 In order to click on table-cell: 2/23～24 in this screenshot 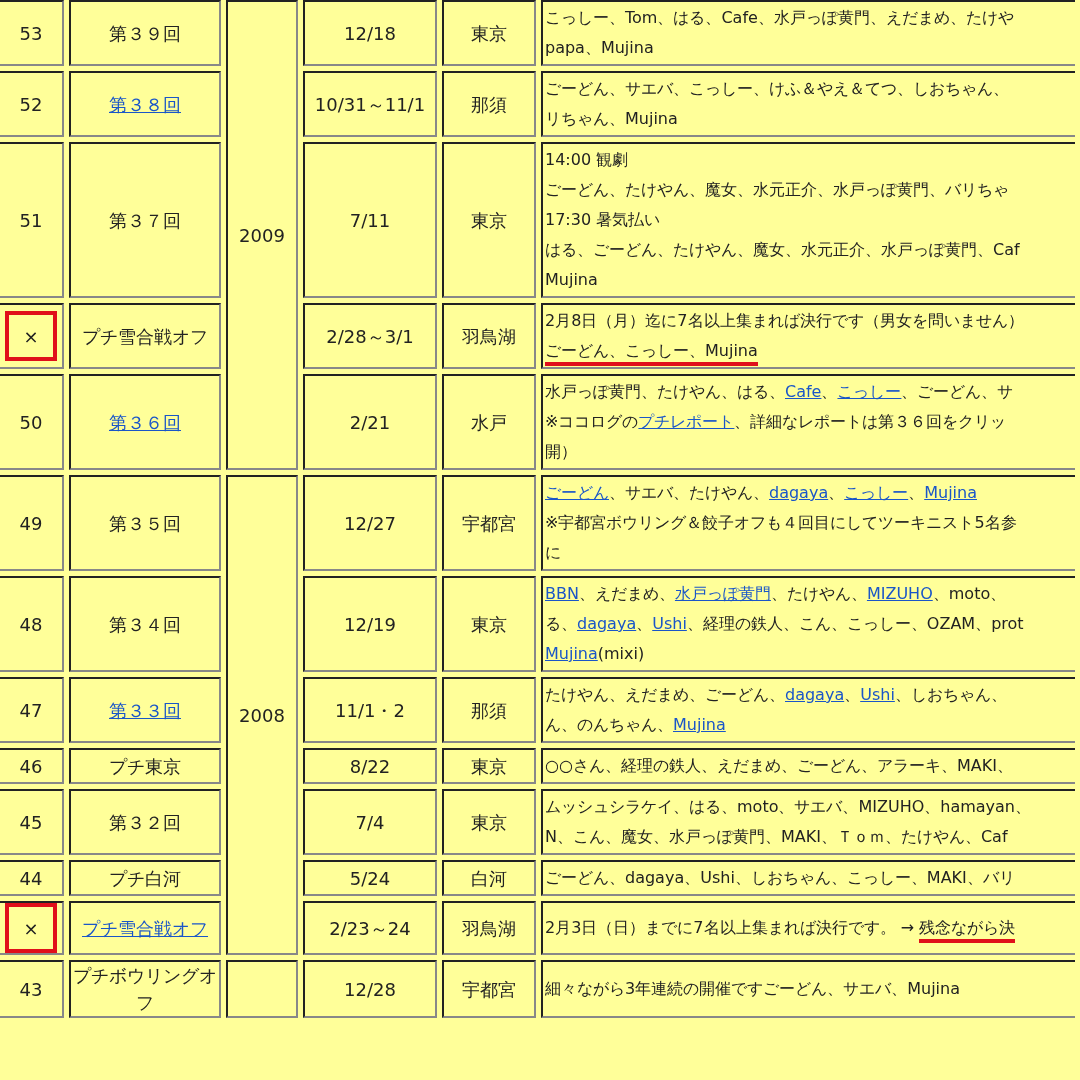, I will do `click(370, 928)`.